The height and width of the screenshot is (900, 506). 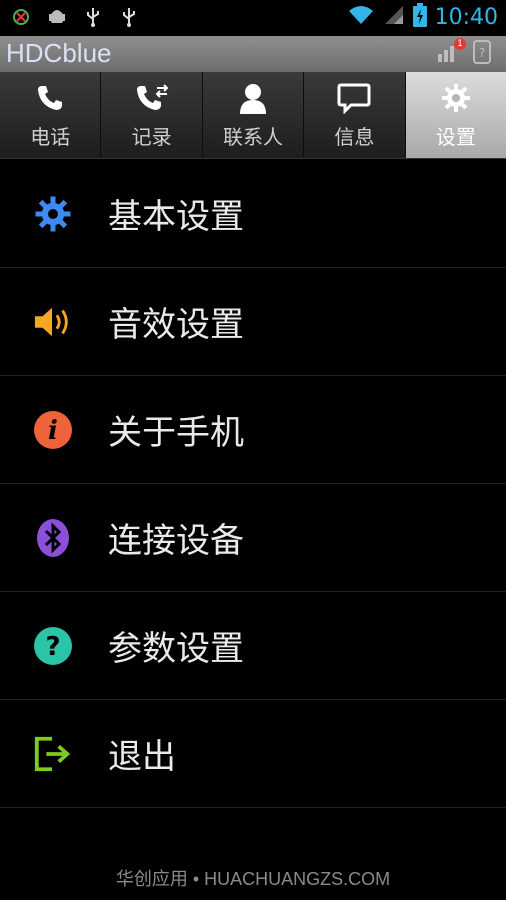 I want to click on bluetooth-icon, so click(x=53, y=538).